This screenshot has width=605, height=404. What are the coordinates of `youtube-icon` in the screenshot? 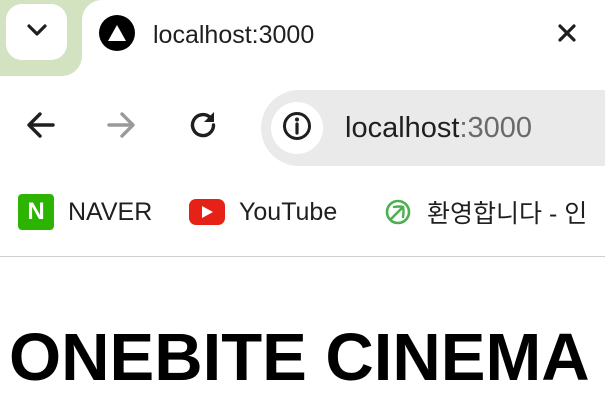 It's located at (207, 212).